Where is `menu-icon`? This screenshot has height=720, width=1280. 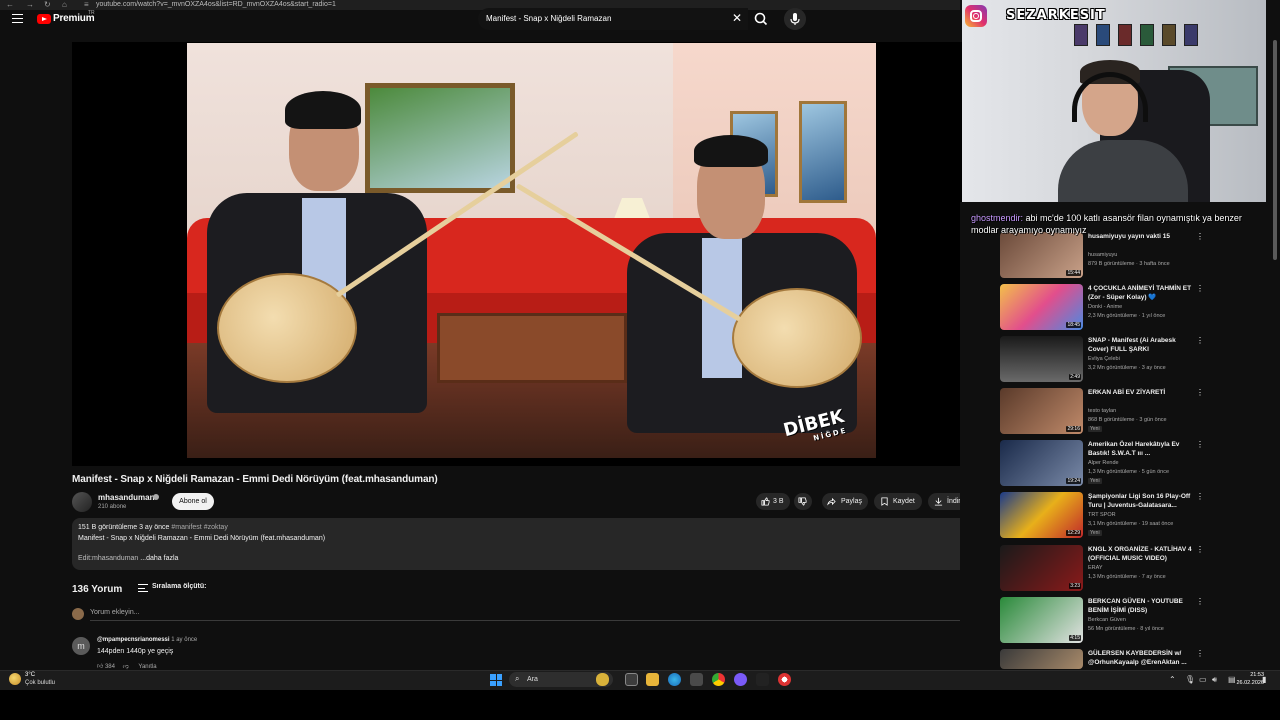 menu-icon is located at coordinates (17, 18).